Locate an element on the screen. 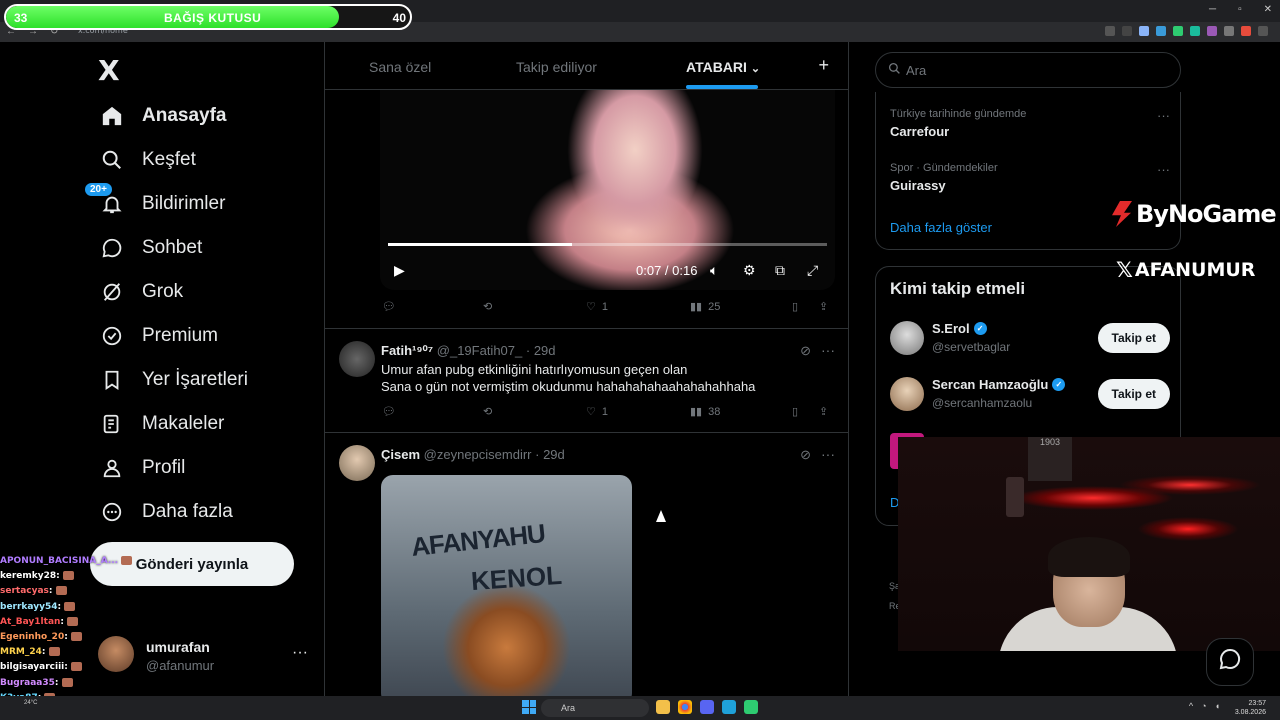 The height and width of the screenshot is (720, 1280). star-icon is located at coordinates (1144, 31).